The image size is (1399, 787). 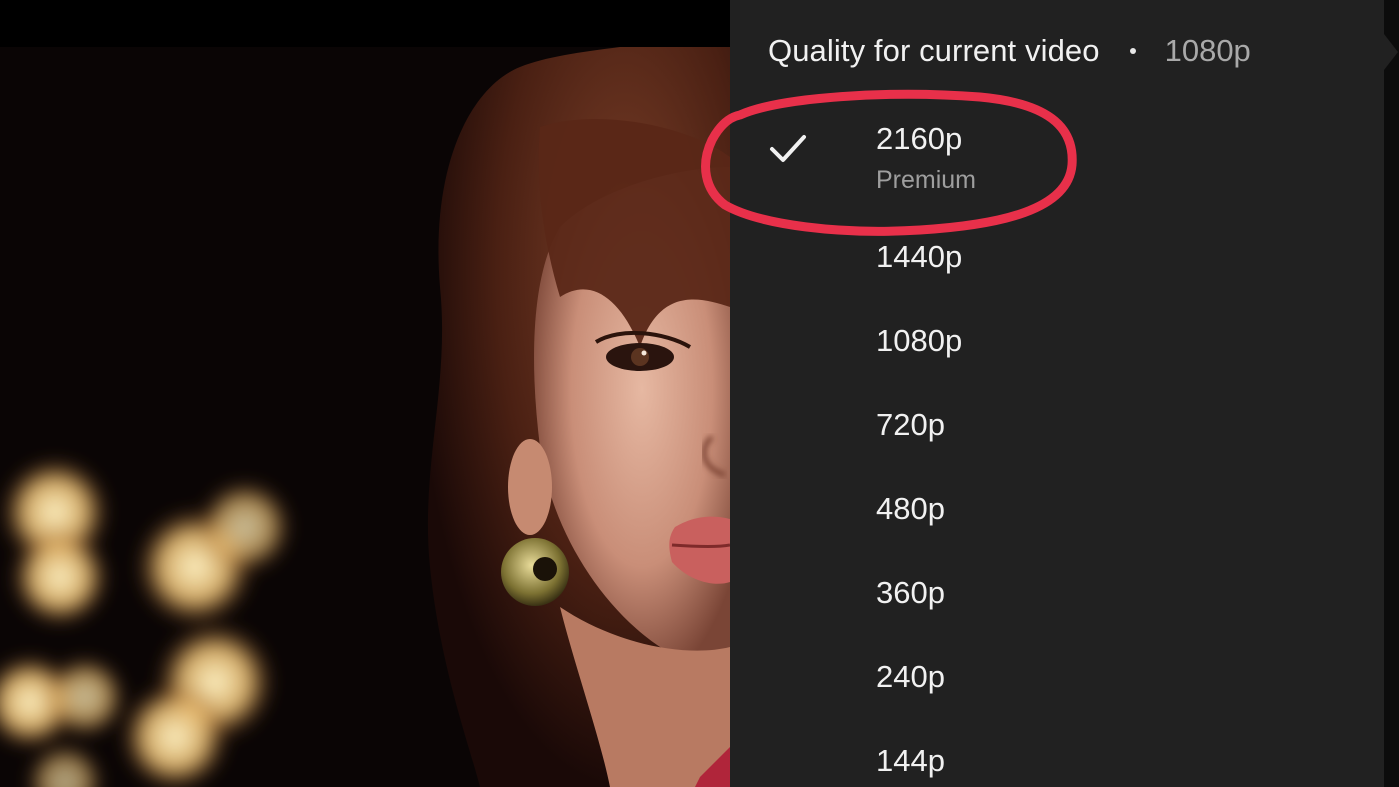 I want to click on quality-option-label: 2160p, so click(x=919, y=138).